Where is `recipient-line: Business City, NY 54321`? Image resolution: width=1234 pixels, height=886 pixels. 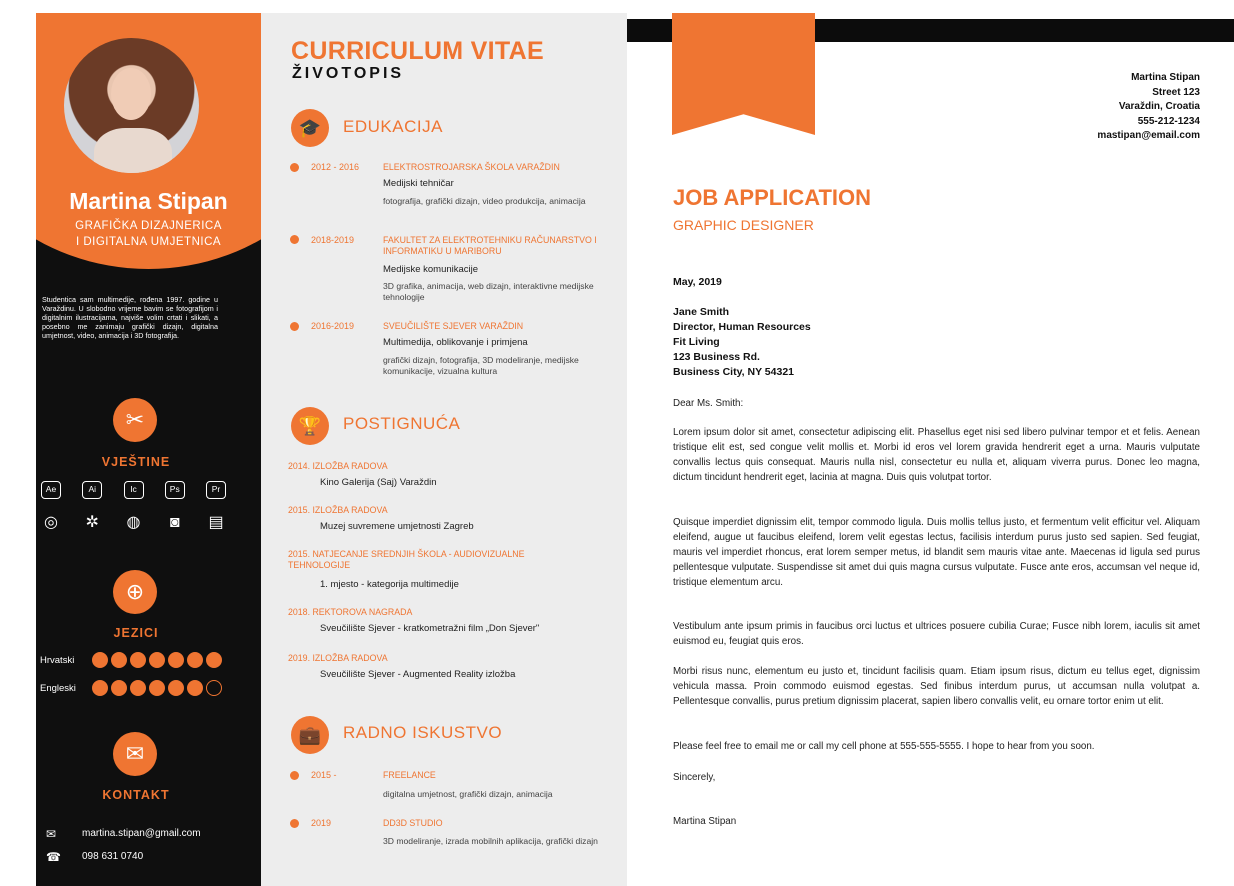
recipient-line: Business City, NY 54321 is located at coordinates (734, 372).